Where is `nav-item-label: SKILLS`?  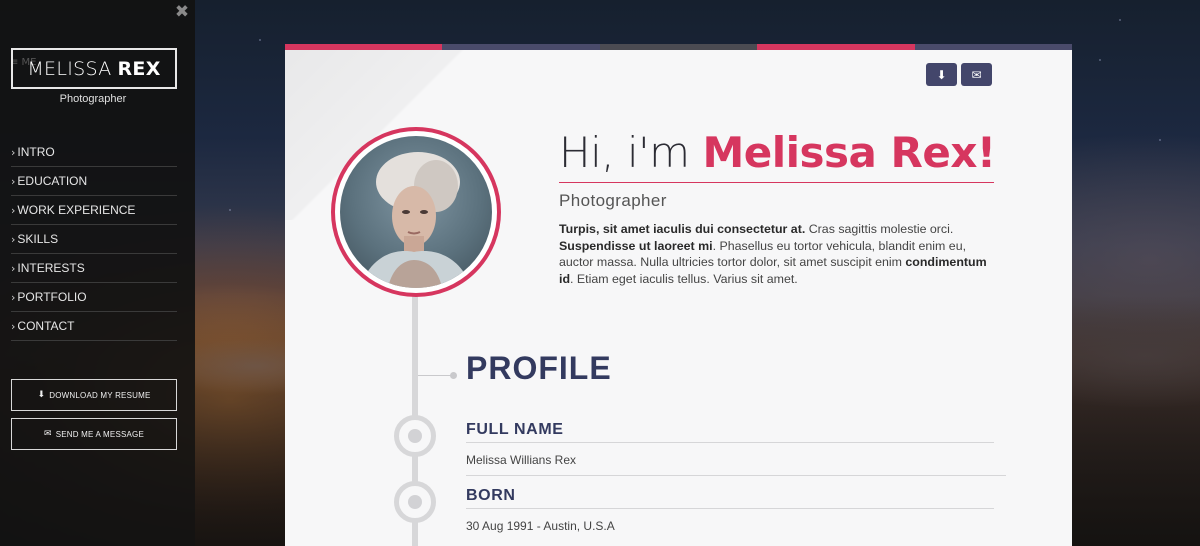
nav-item-label: SKILLS is located at coordinates (38, 239).